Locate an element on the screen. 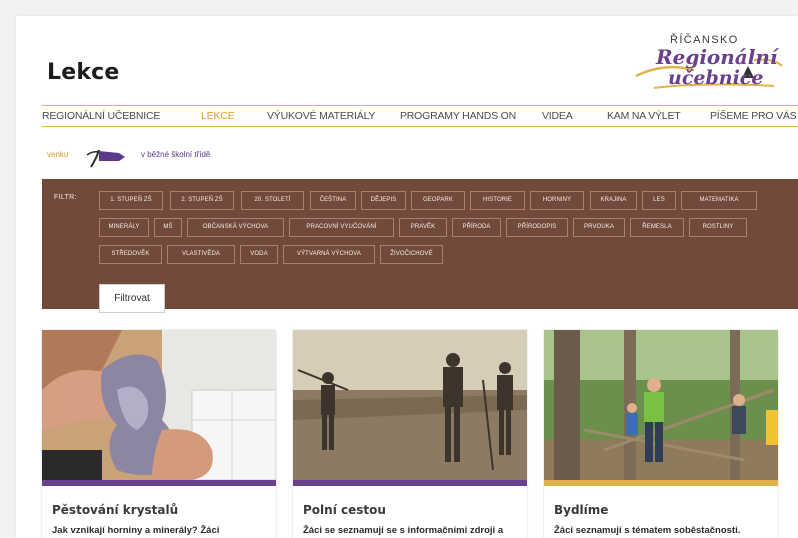 The image size is (798, 538). filter-tag: ŘEMESLA is located at coordinates (657, 227).